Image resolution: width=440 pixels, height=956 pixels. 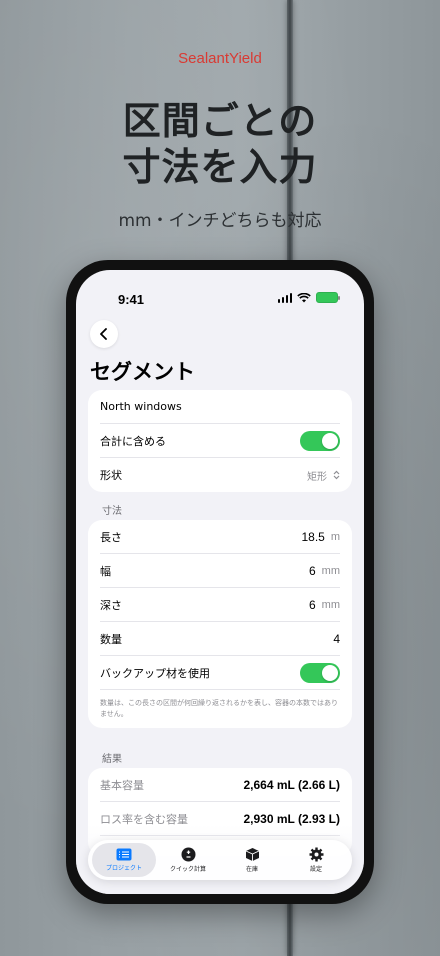 What do you see at coordinates (220, 605) in the screenshot?
I see `depth-row: 深さ 6 mm` at bounding box center [220, 605].